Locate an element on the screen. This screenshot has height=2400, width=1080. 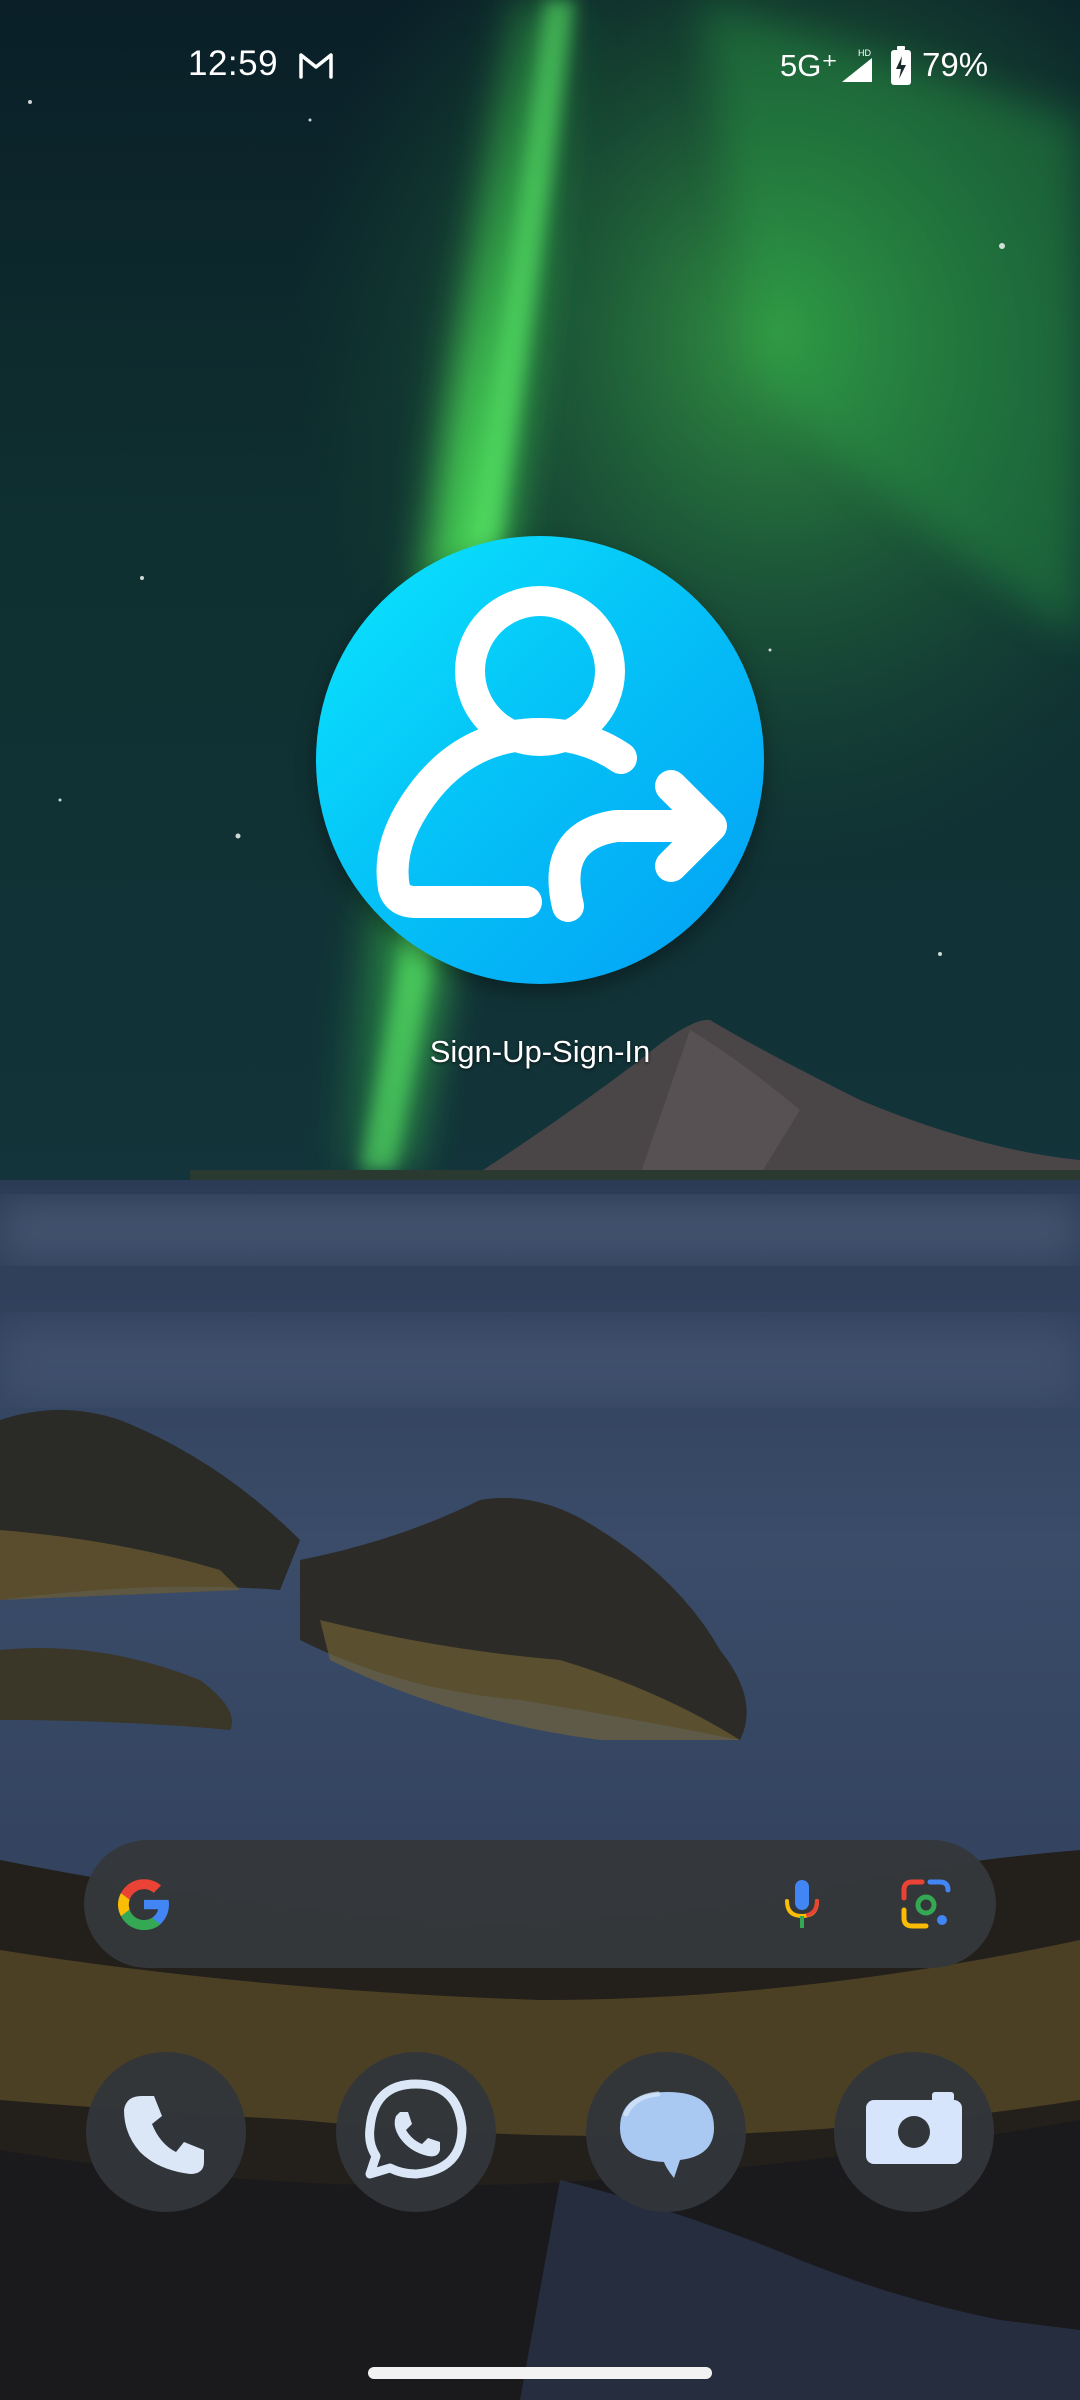
google-search-bar is located at coordinates (540, 1904).